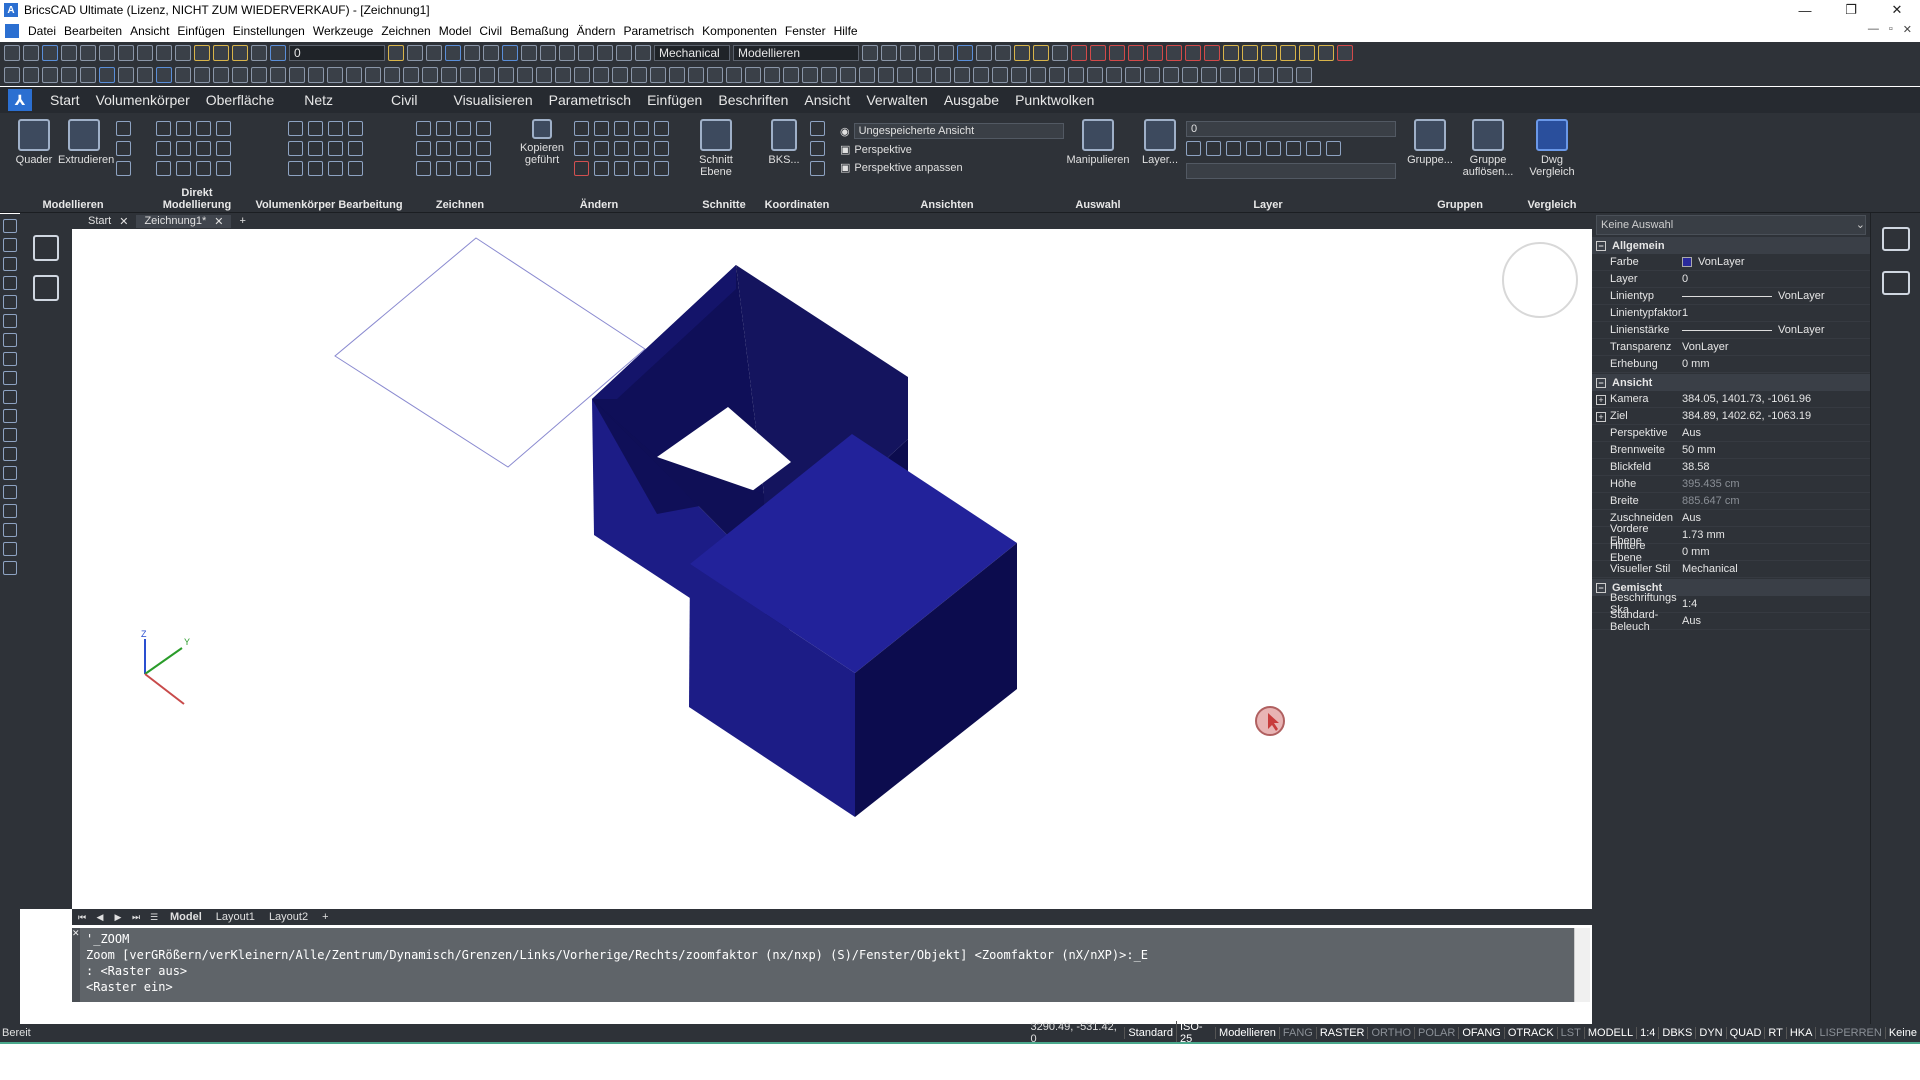  What do you see at coordinates (483, 148) in the screenshot?
I see `region-icon` at bounding box center [483, 148].